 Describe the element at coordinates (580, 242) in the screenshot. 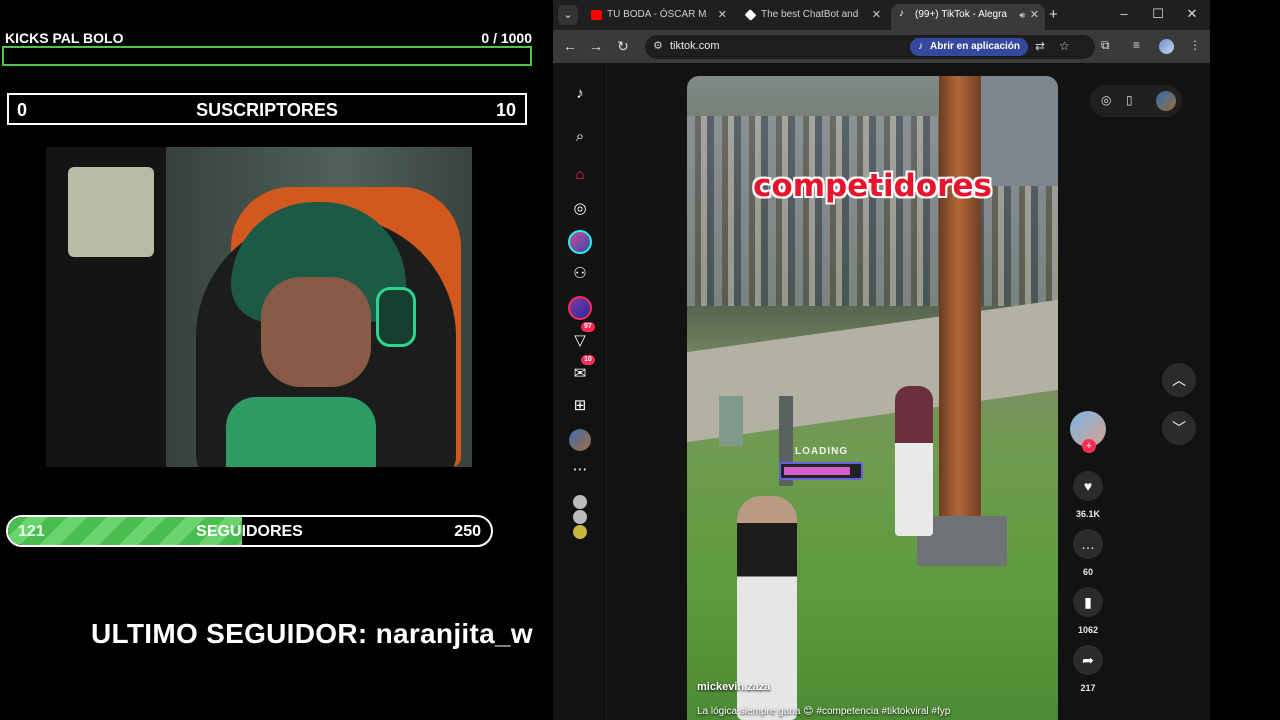

I see `following-avatar` at that location.